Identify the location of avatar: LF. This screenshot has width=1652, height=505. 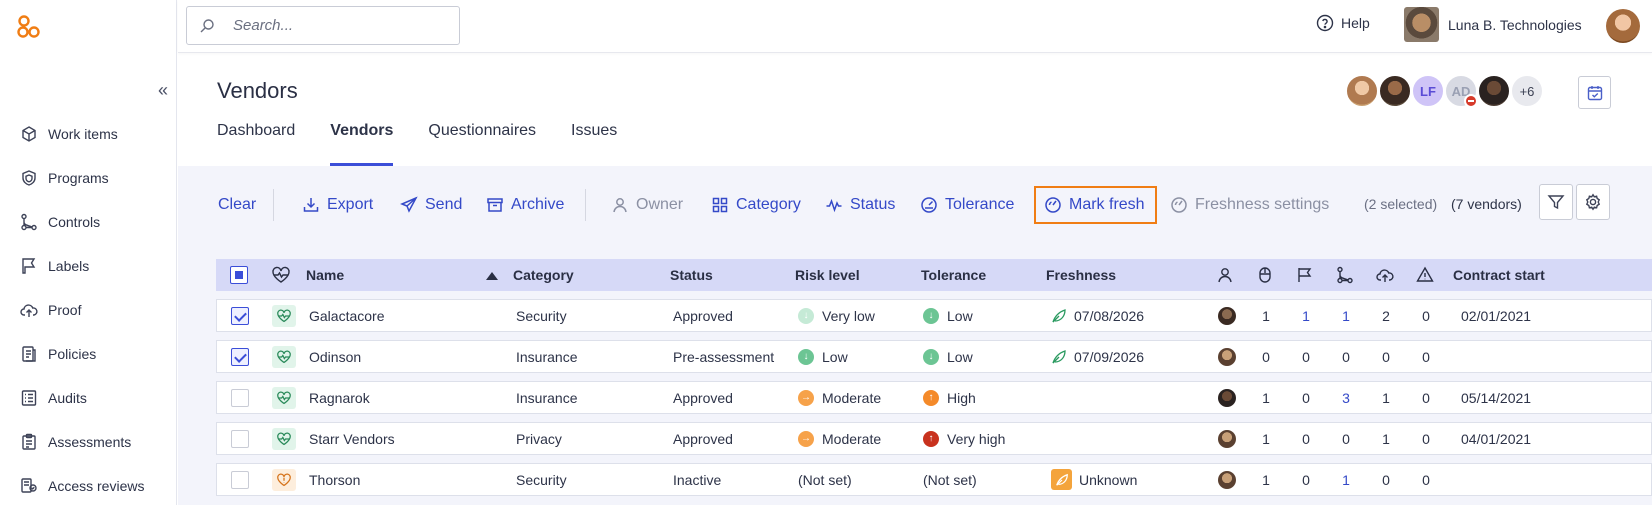
(1428, 91).